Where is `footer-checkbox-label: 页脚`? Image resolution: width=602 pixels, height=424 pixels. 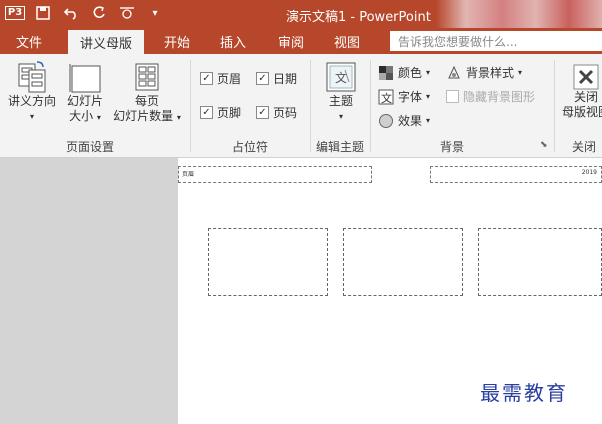
footer-checkbox-label: 页脚 is located at coordinates (229, 113).